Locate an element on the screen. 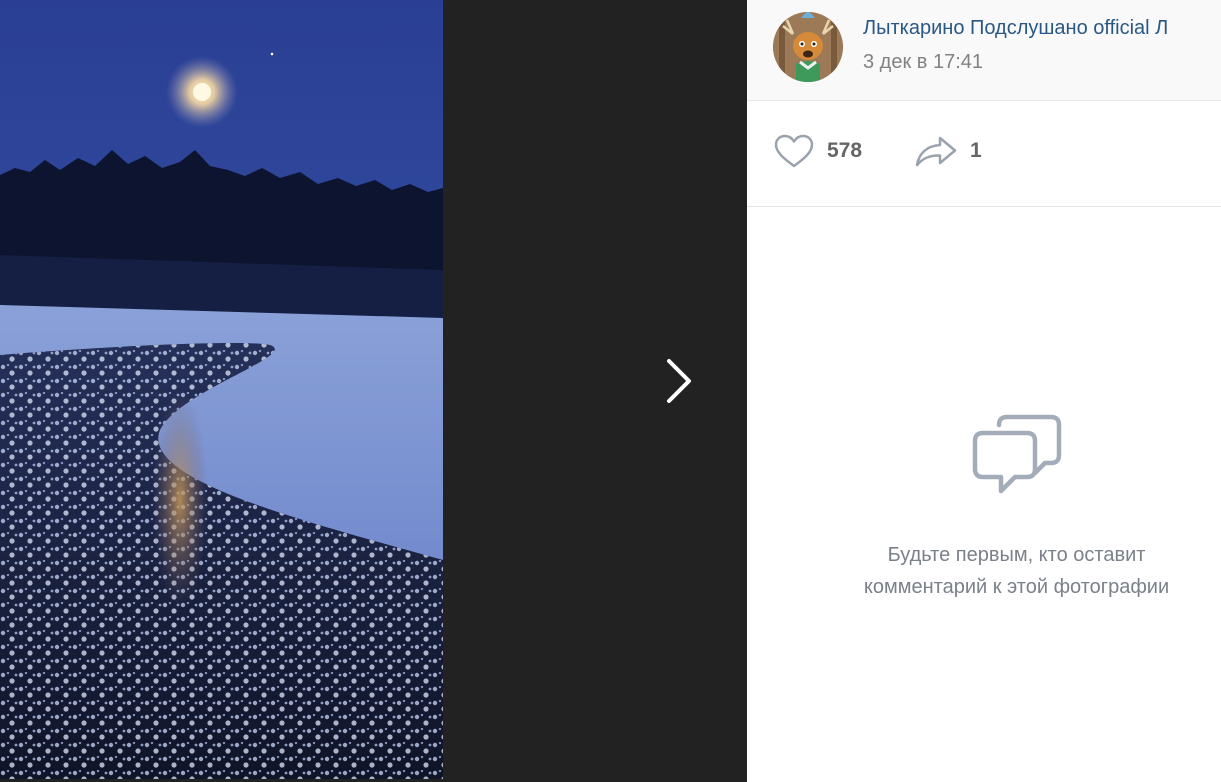  empty-comments-line1: Будьте первым, кто оставит is located at coordinates (1016, 555).